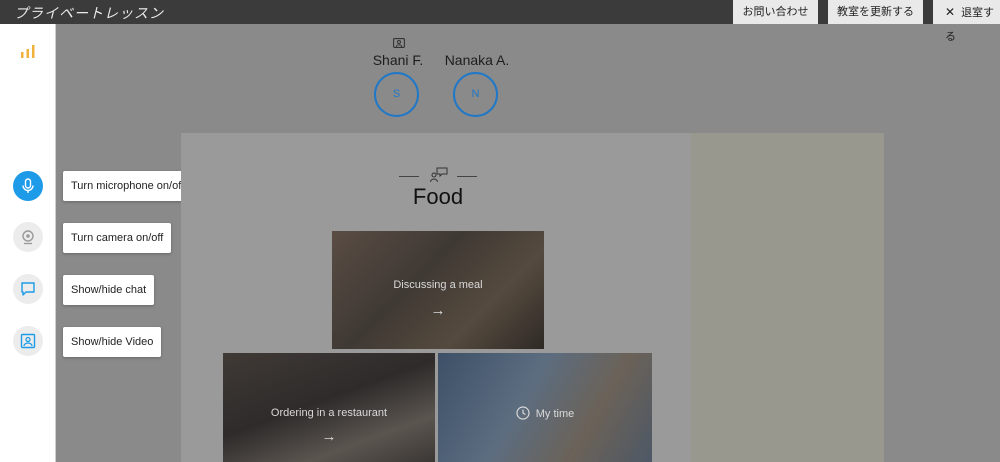 Image resolution: width=1000 pixels, height=462 pixels. What do you see at coordinates (475, 94) in the screenshot?
I see `avatar: N` at bounding box center [475, 94].